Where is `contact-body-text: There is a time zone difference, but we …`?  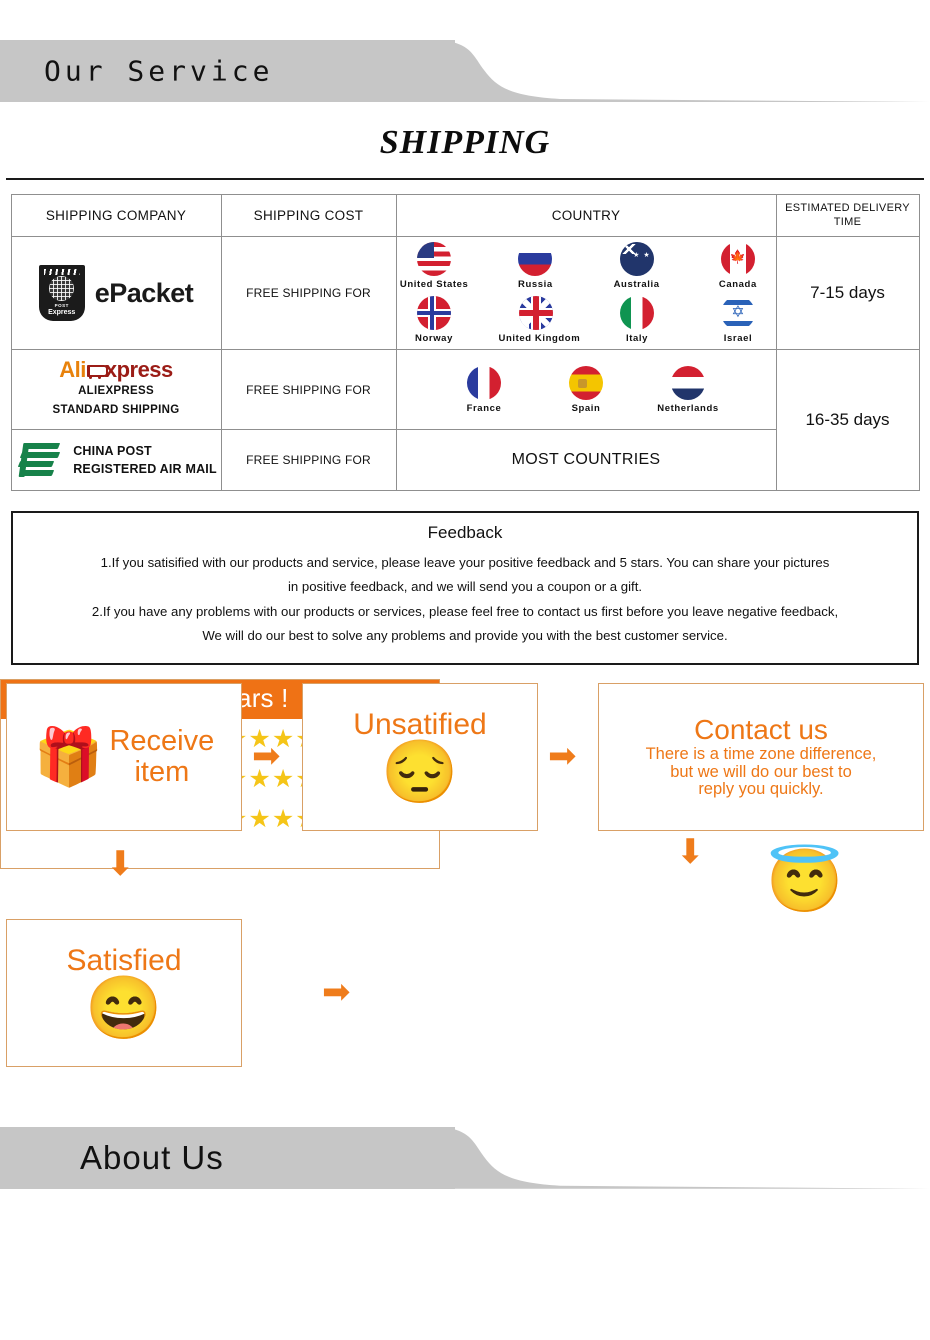 contact-body-text: There is a time zone difference, but we … is located at coordinates (761, 772).